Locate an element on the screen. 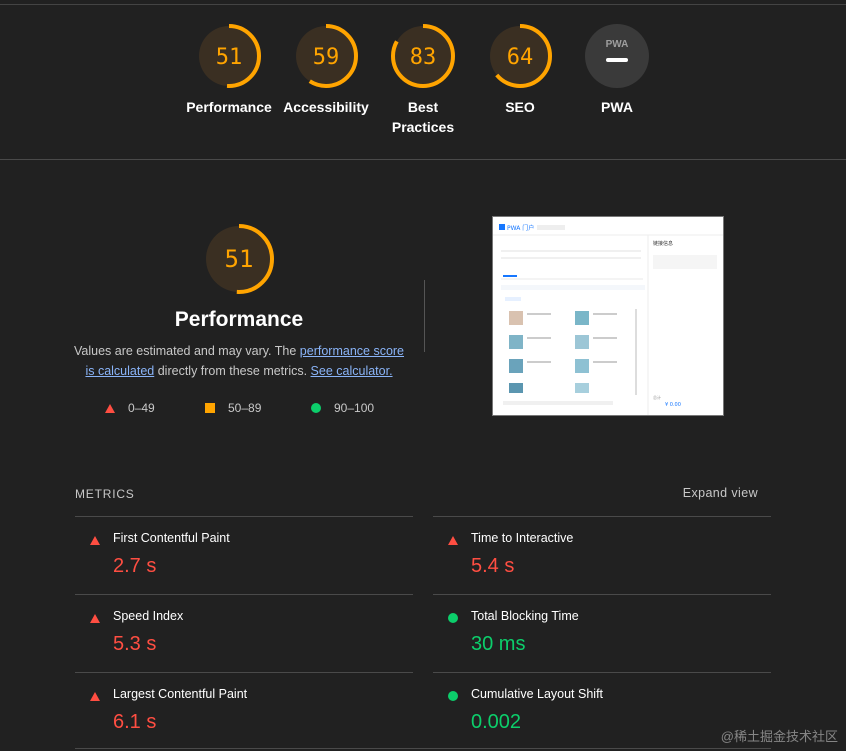 This screenshot has width=846, height=751. metric-value: 6.1 s is located at coordinates (135, 722).